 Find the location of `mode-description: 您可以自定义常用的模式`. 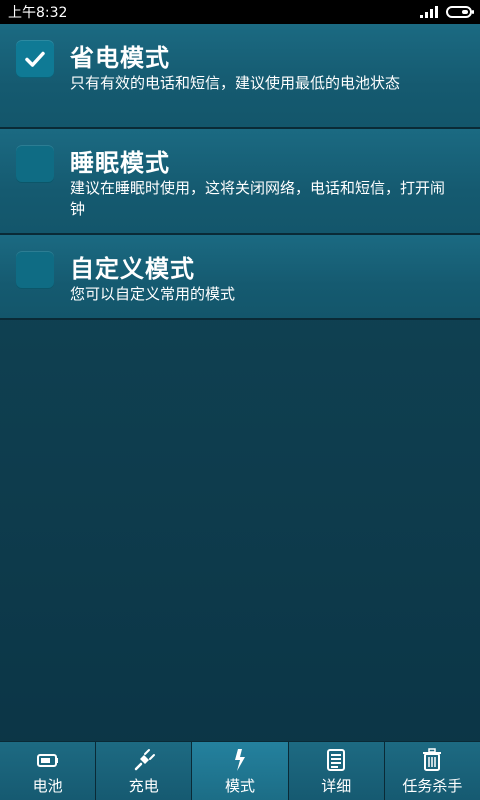

mode-description: 您可以自定义常用的模式 is located at coordinates (153, 294).